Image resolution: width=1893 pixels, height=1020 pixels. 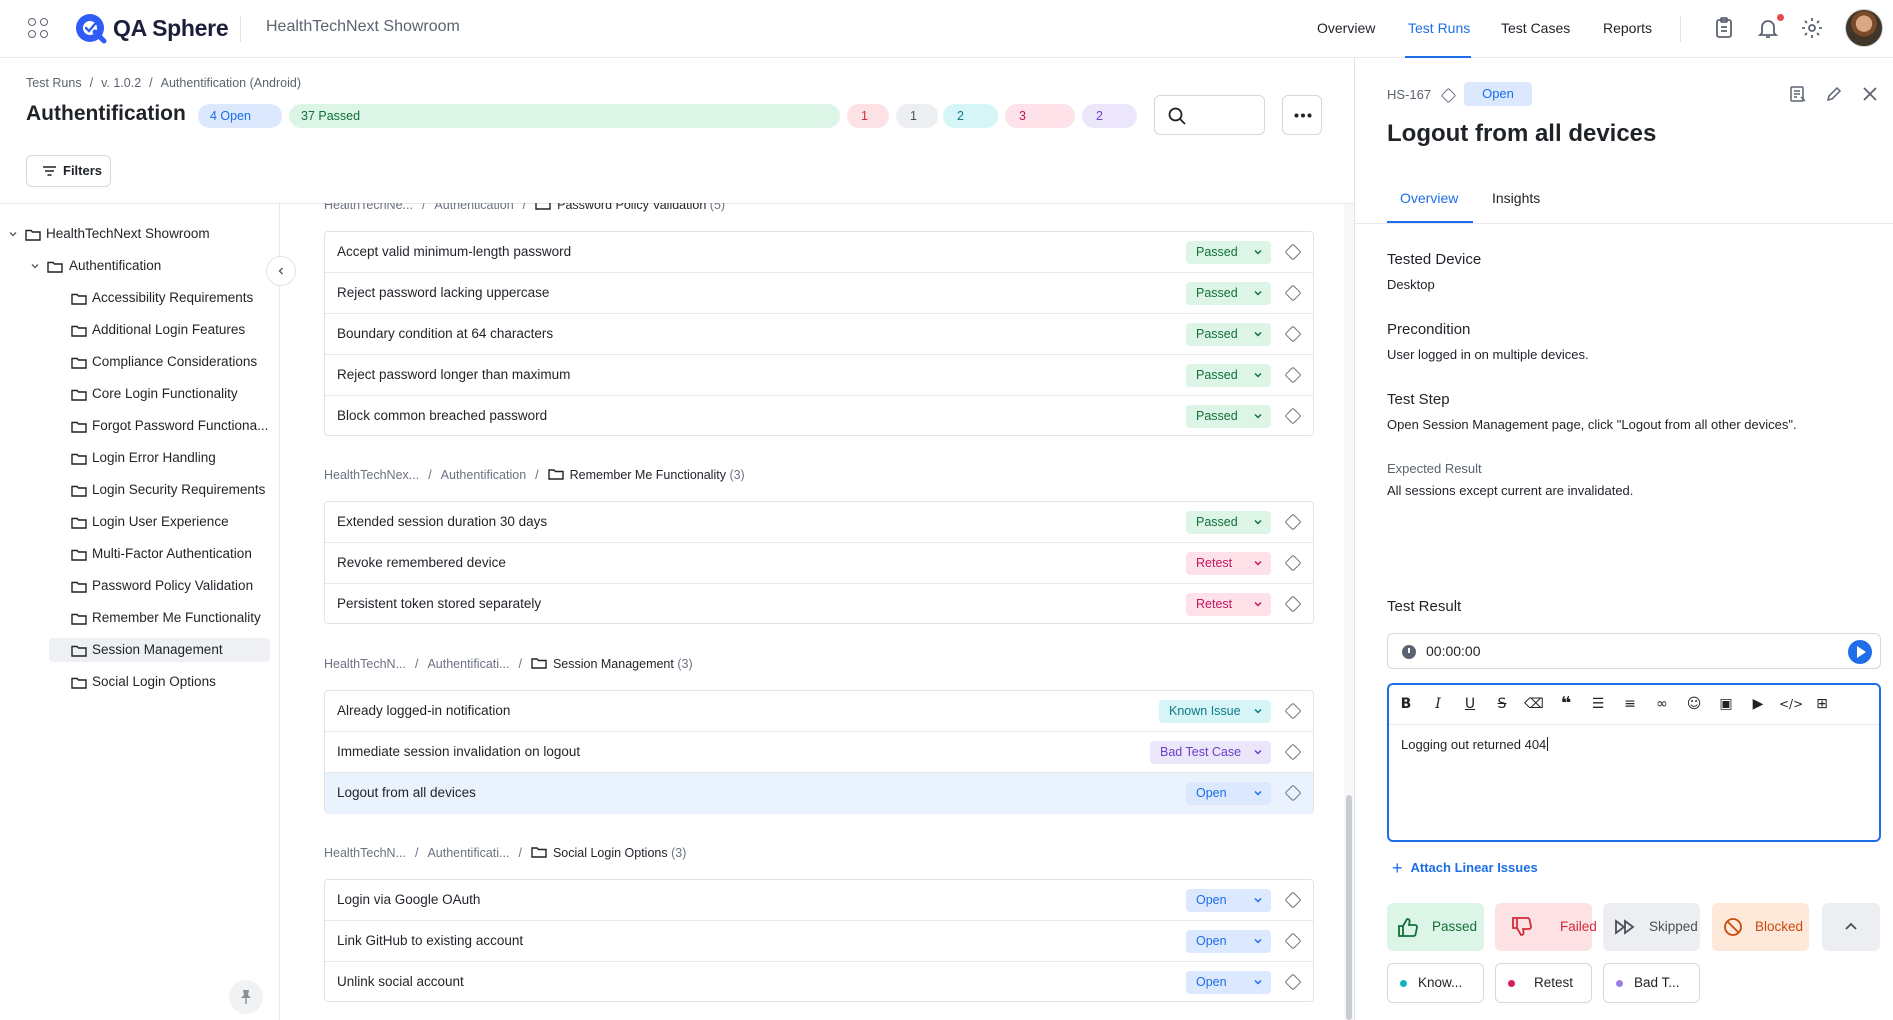 I want to click on brand-logo: QA Sphere, so click(x=151, y=28).